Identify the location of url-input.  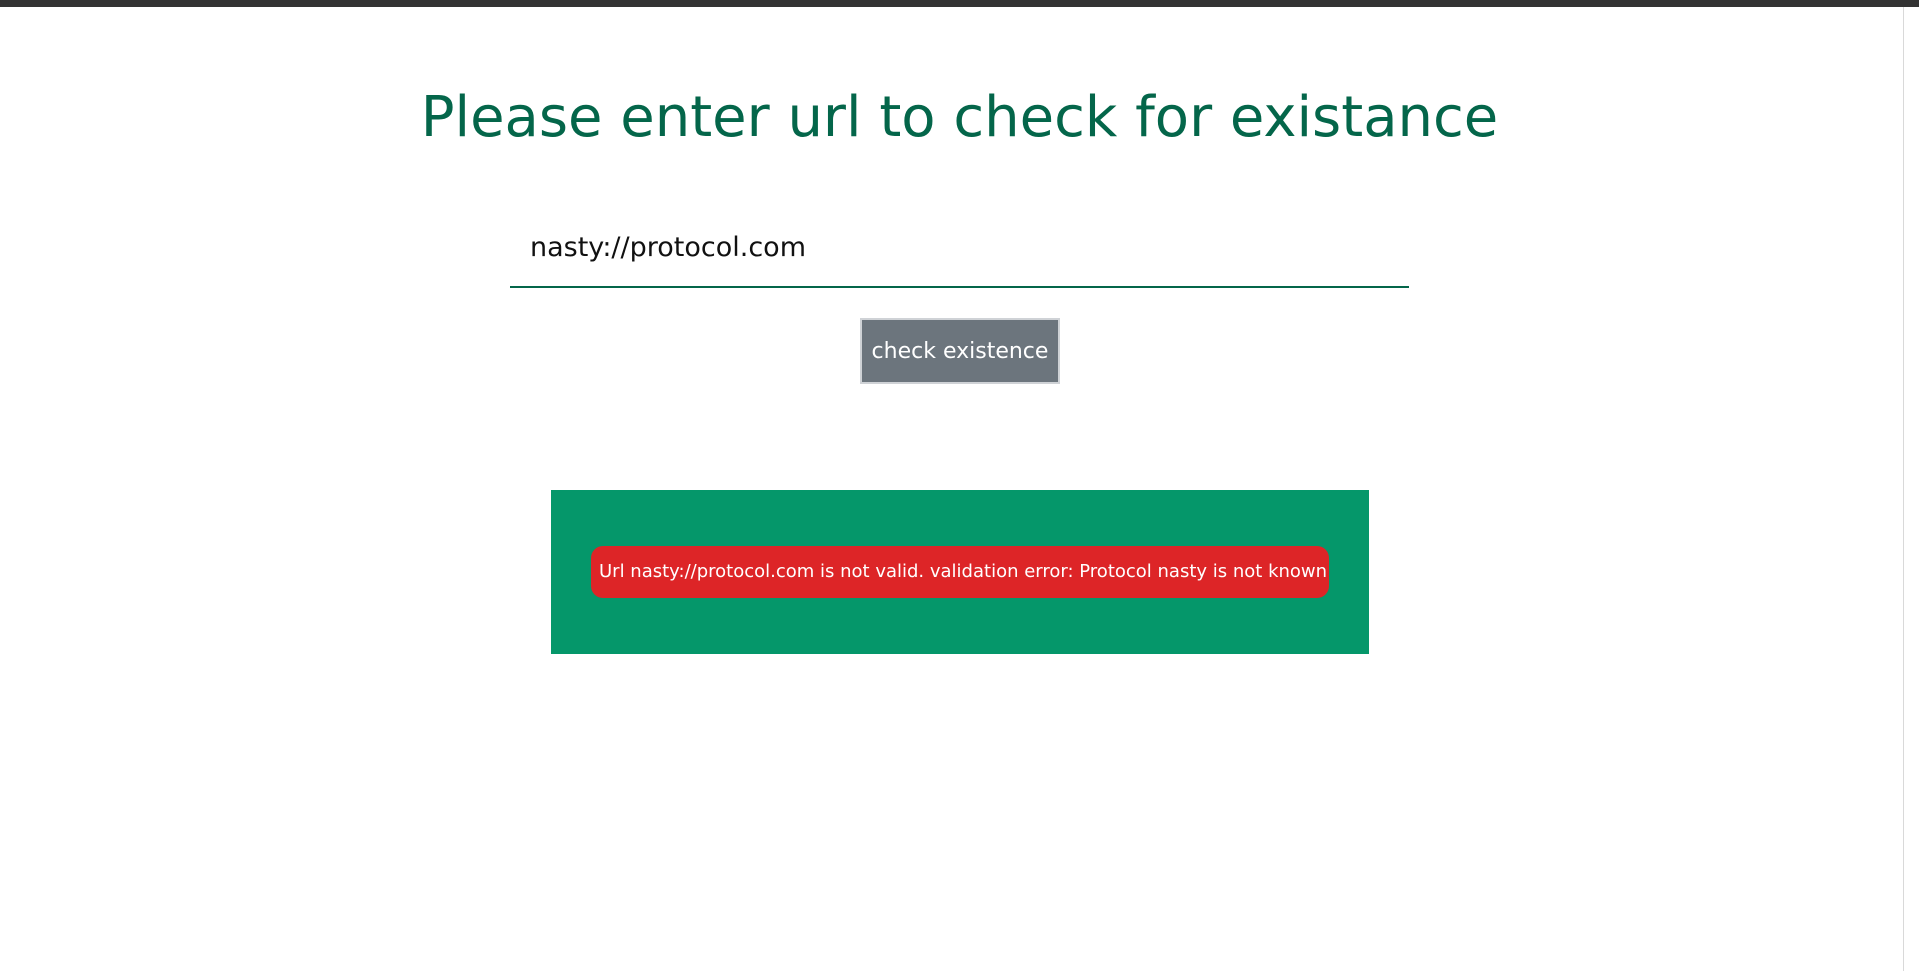
(959, 248).